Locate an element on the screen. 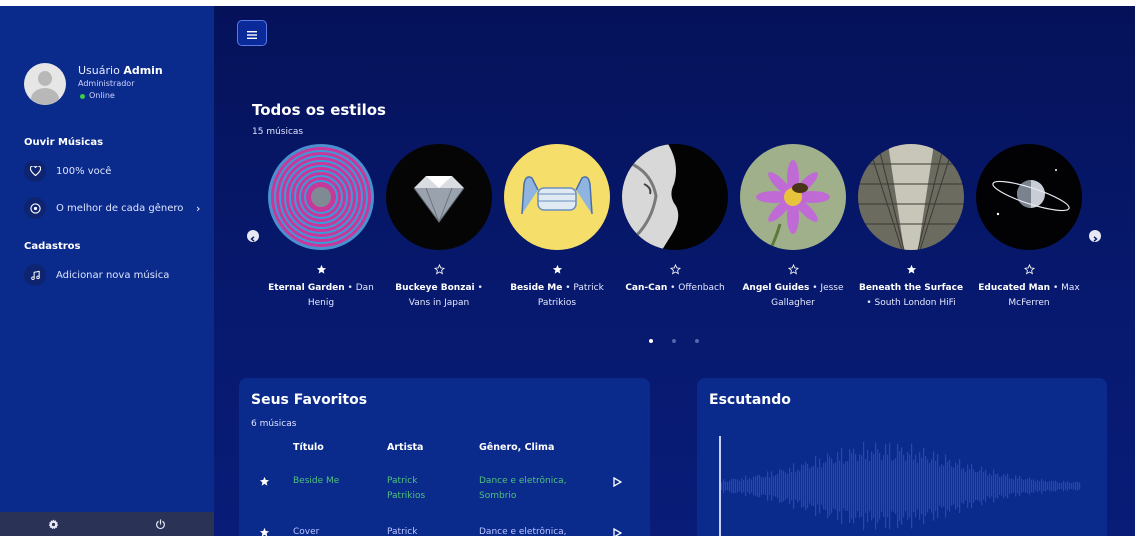 The height and width of the screenshot is (536, 1135). sidebar-item-adicionar-musica: Adicionar nova música is located at coordinates (119, 275).